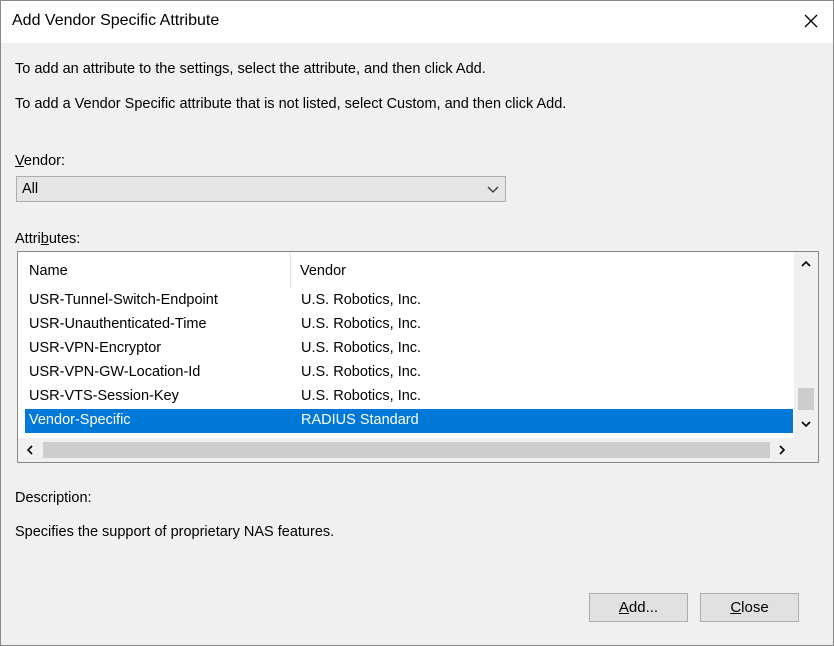 The image size is (834, 646). I want to click on attributes-label: Attributes:, so click(48, 239).